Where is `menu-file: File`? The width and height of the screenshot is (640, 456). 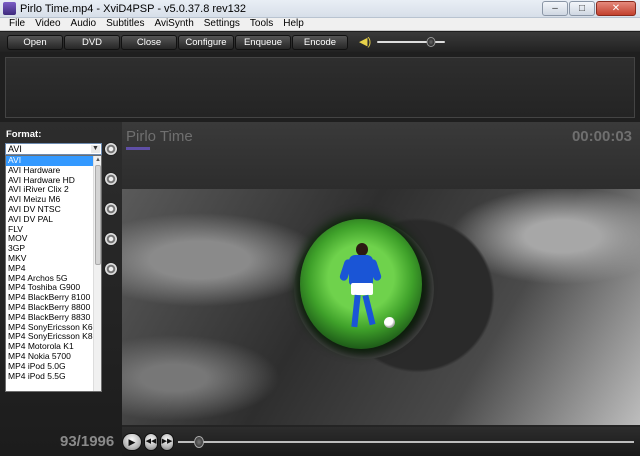
menu-file: File is located at coordinates (17, 24).